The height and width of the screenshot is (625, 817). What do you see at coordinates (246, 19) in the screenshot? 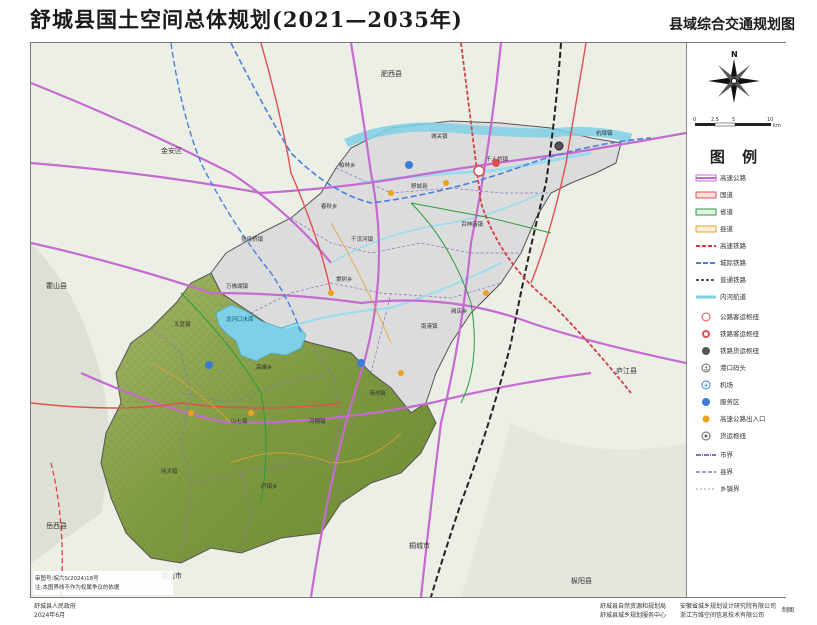
I see `page-title: 舒城县国土空间总体规划(2021—2035年)` at bounding box center [246, 19].